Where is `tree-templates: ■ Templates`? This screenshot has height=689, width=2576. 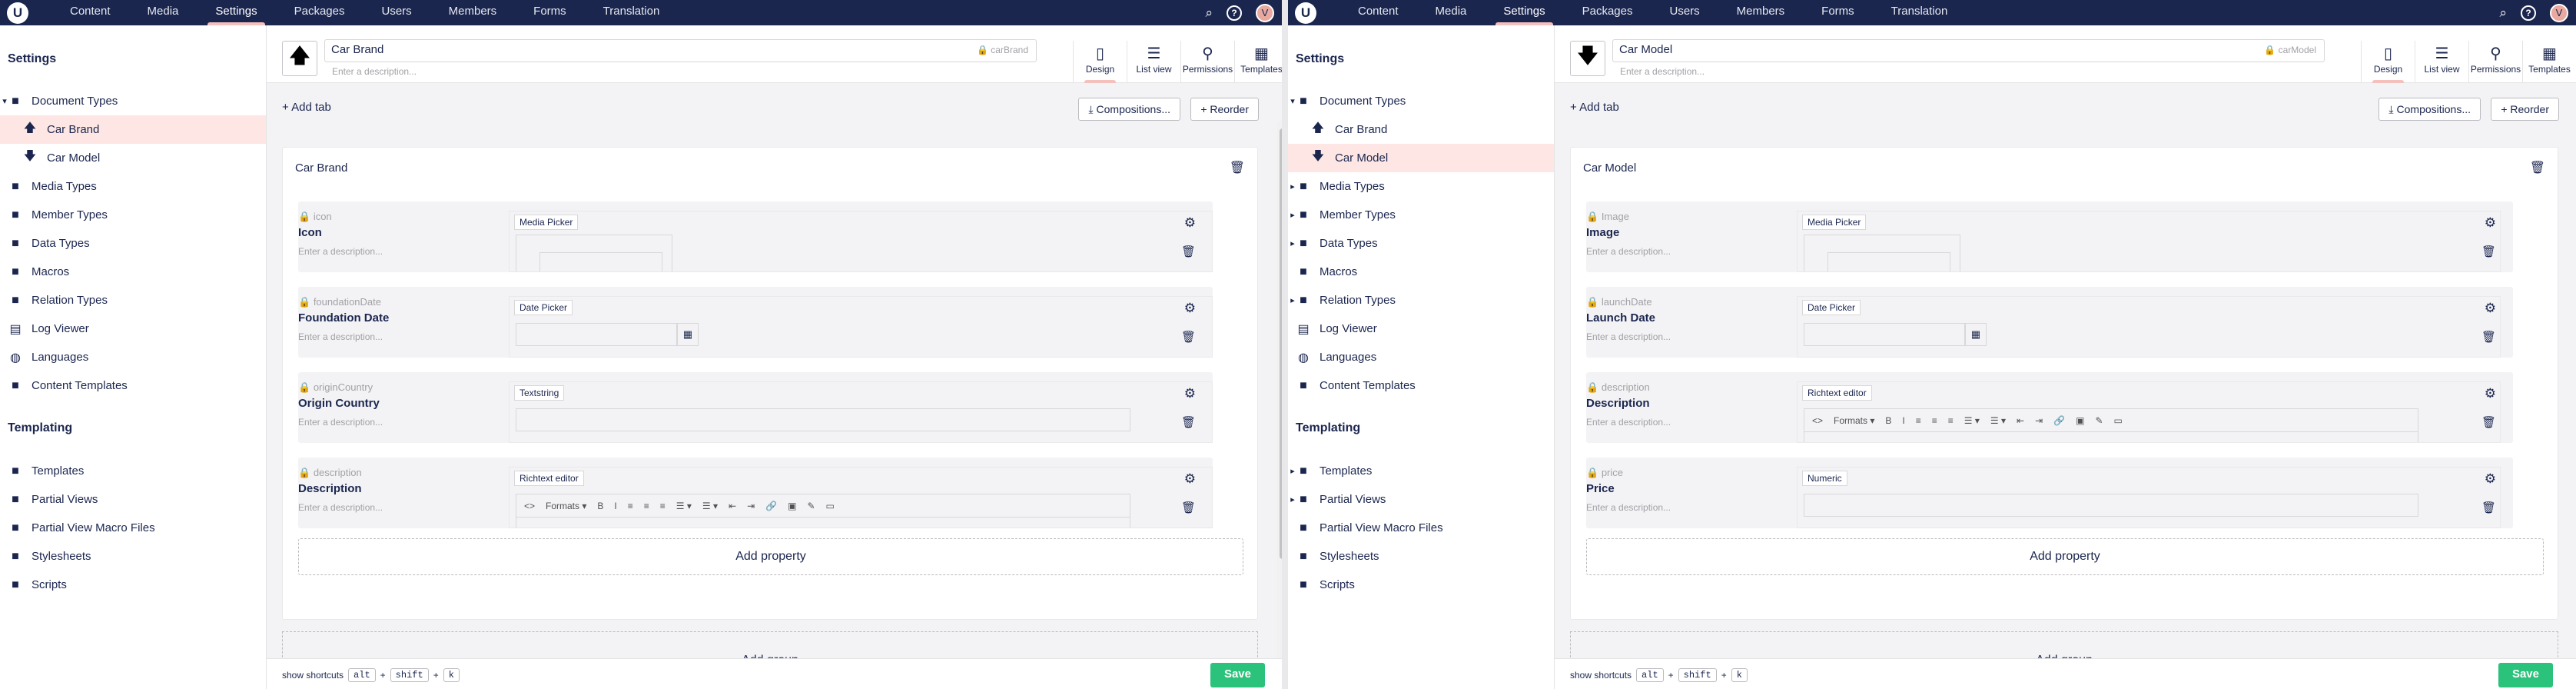
tree-templates: ■ Templates is located at coordinates (133, 471).